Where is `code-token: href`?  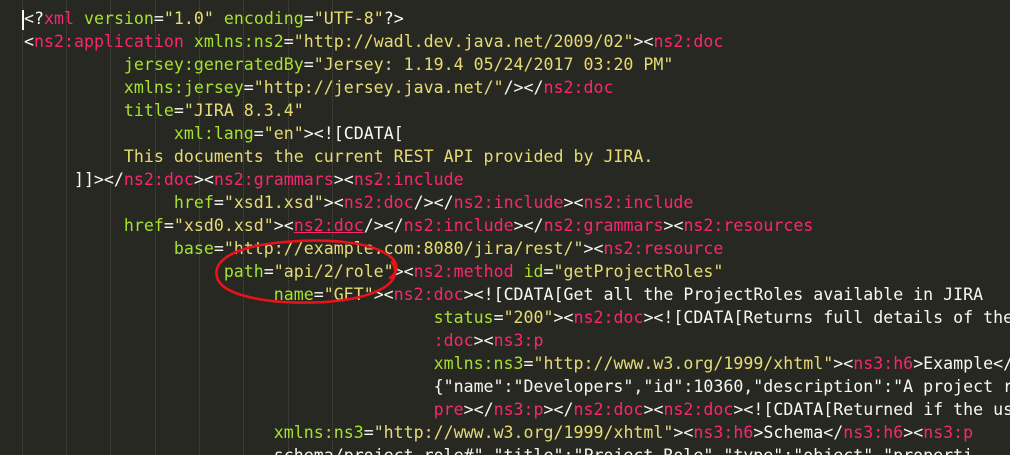 code-token: href is located at coordinates (193, 202).